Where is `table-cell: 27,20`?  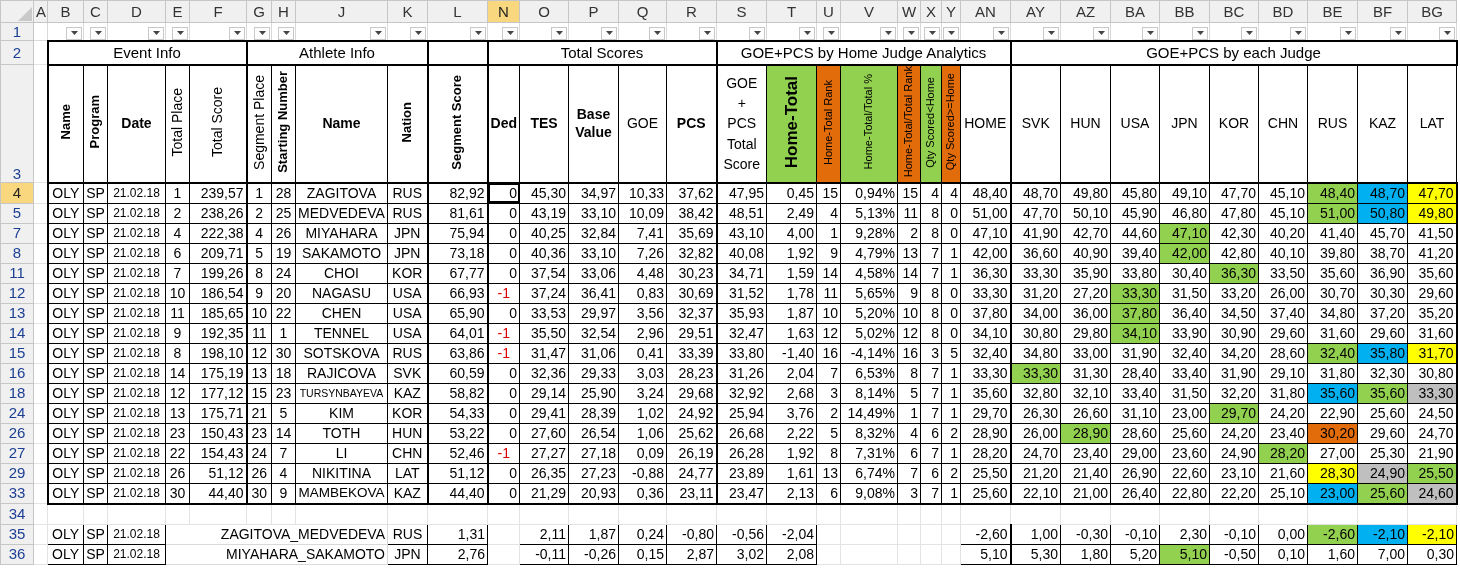
table-cell: 27,20 is located at coordinates (1085, 293).